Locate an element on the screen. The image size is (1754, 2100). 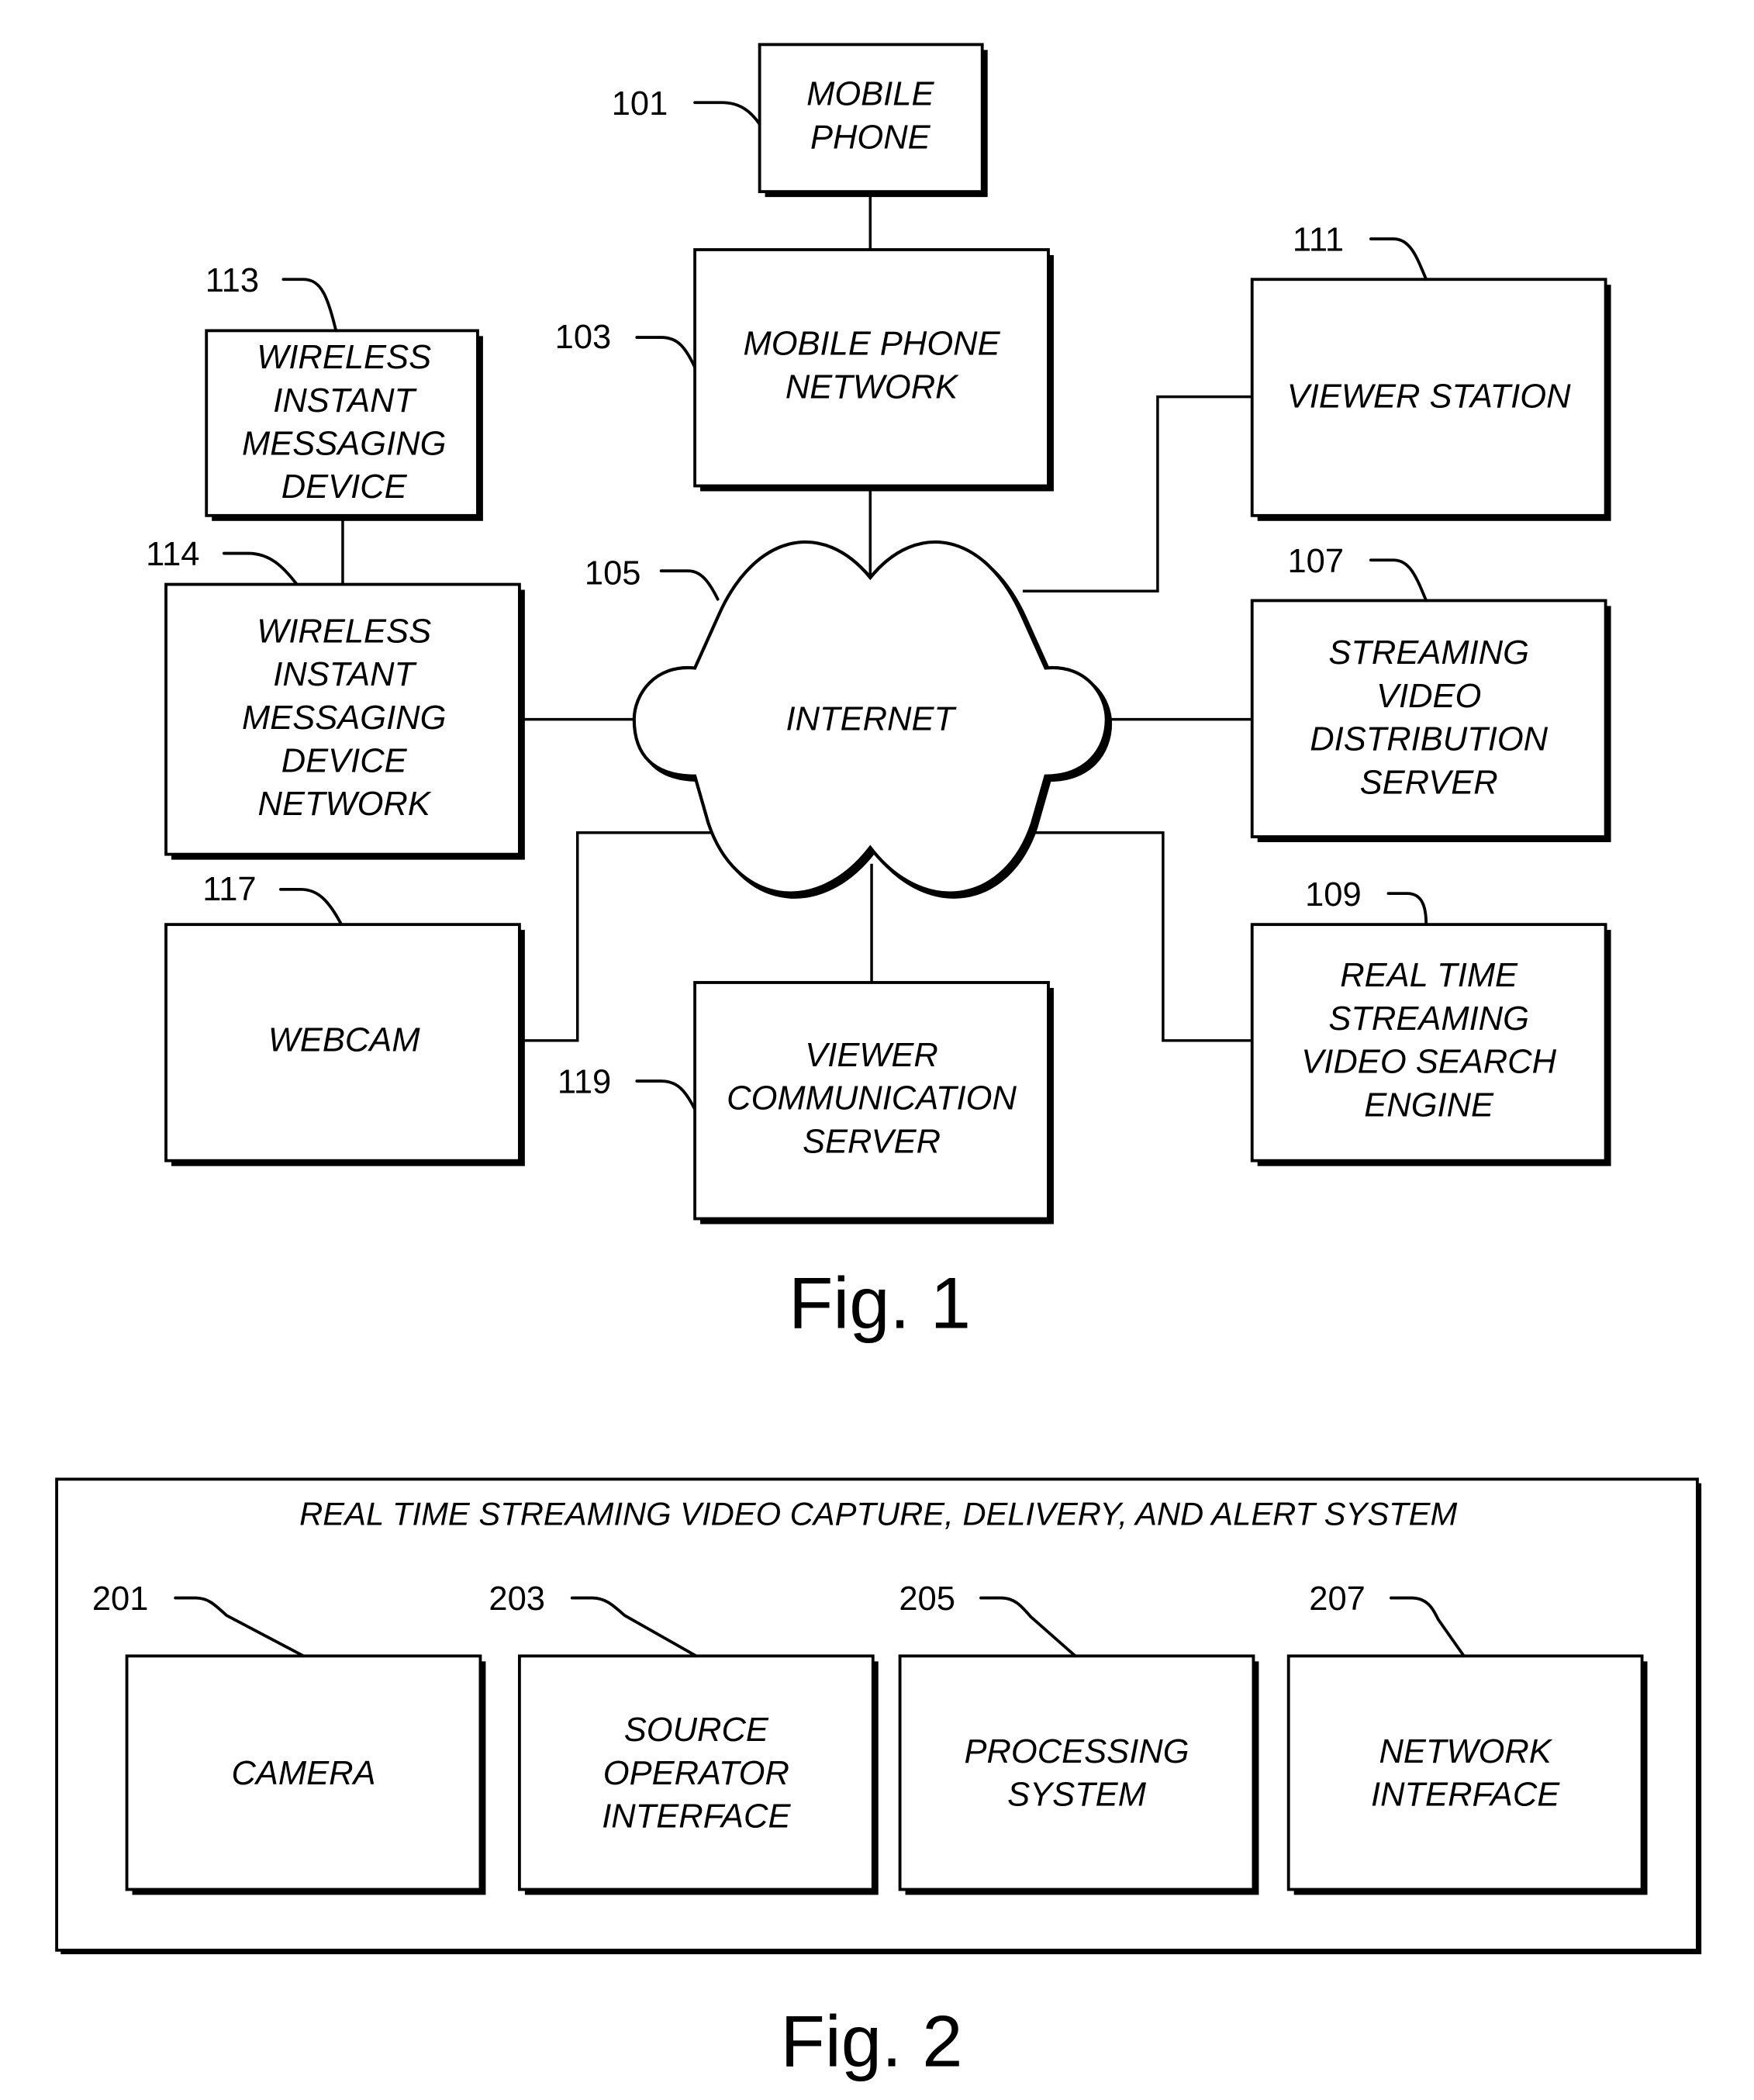
ref-113: 113 is located at coordinates (272, 297).